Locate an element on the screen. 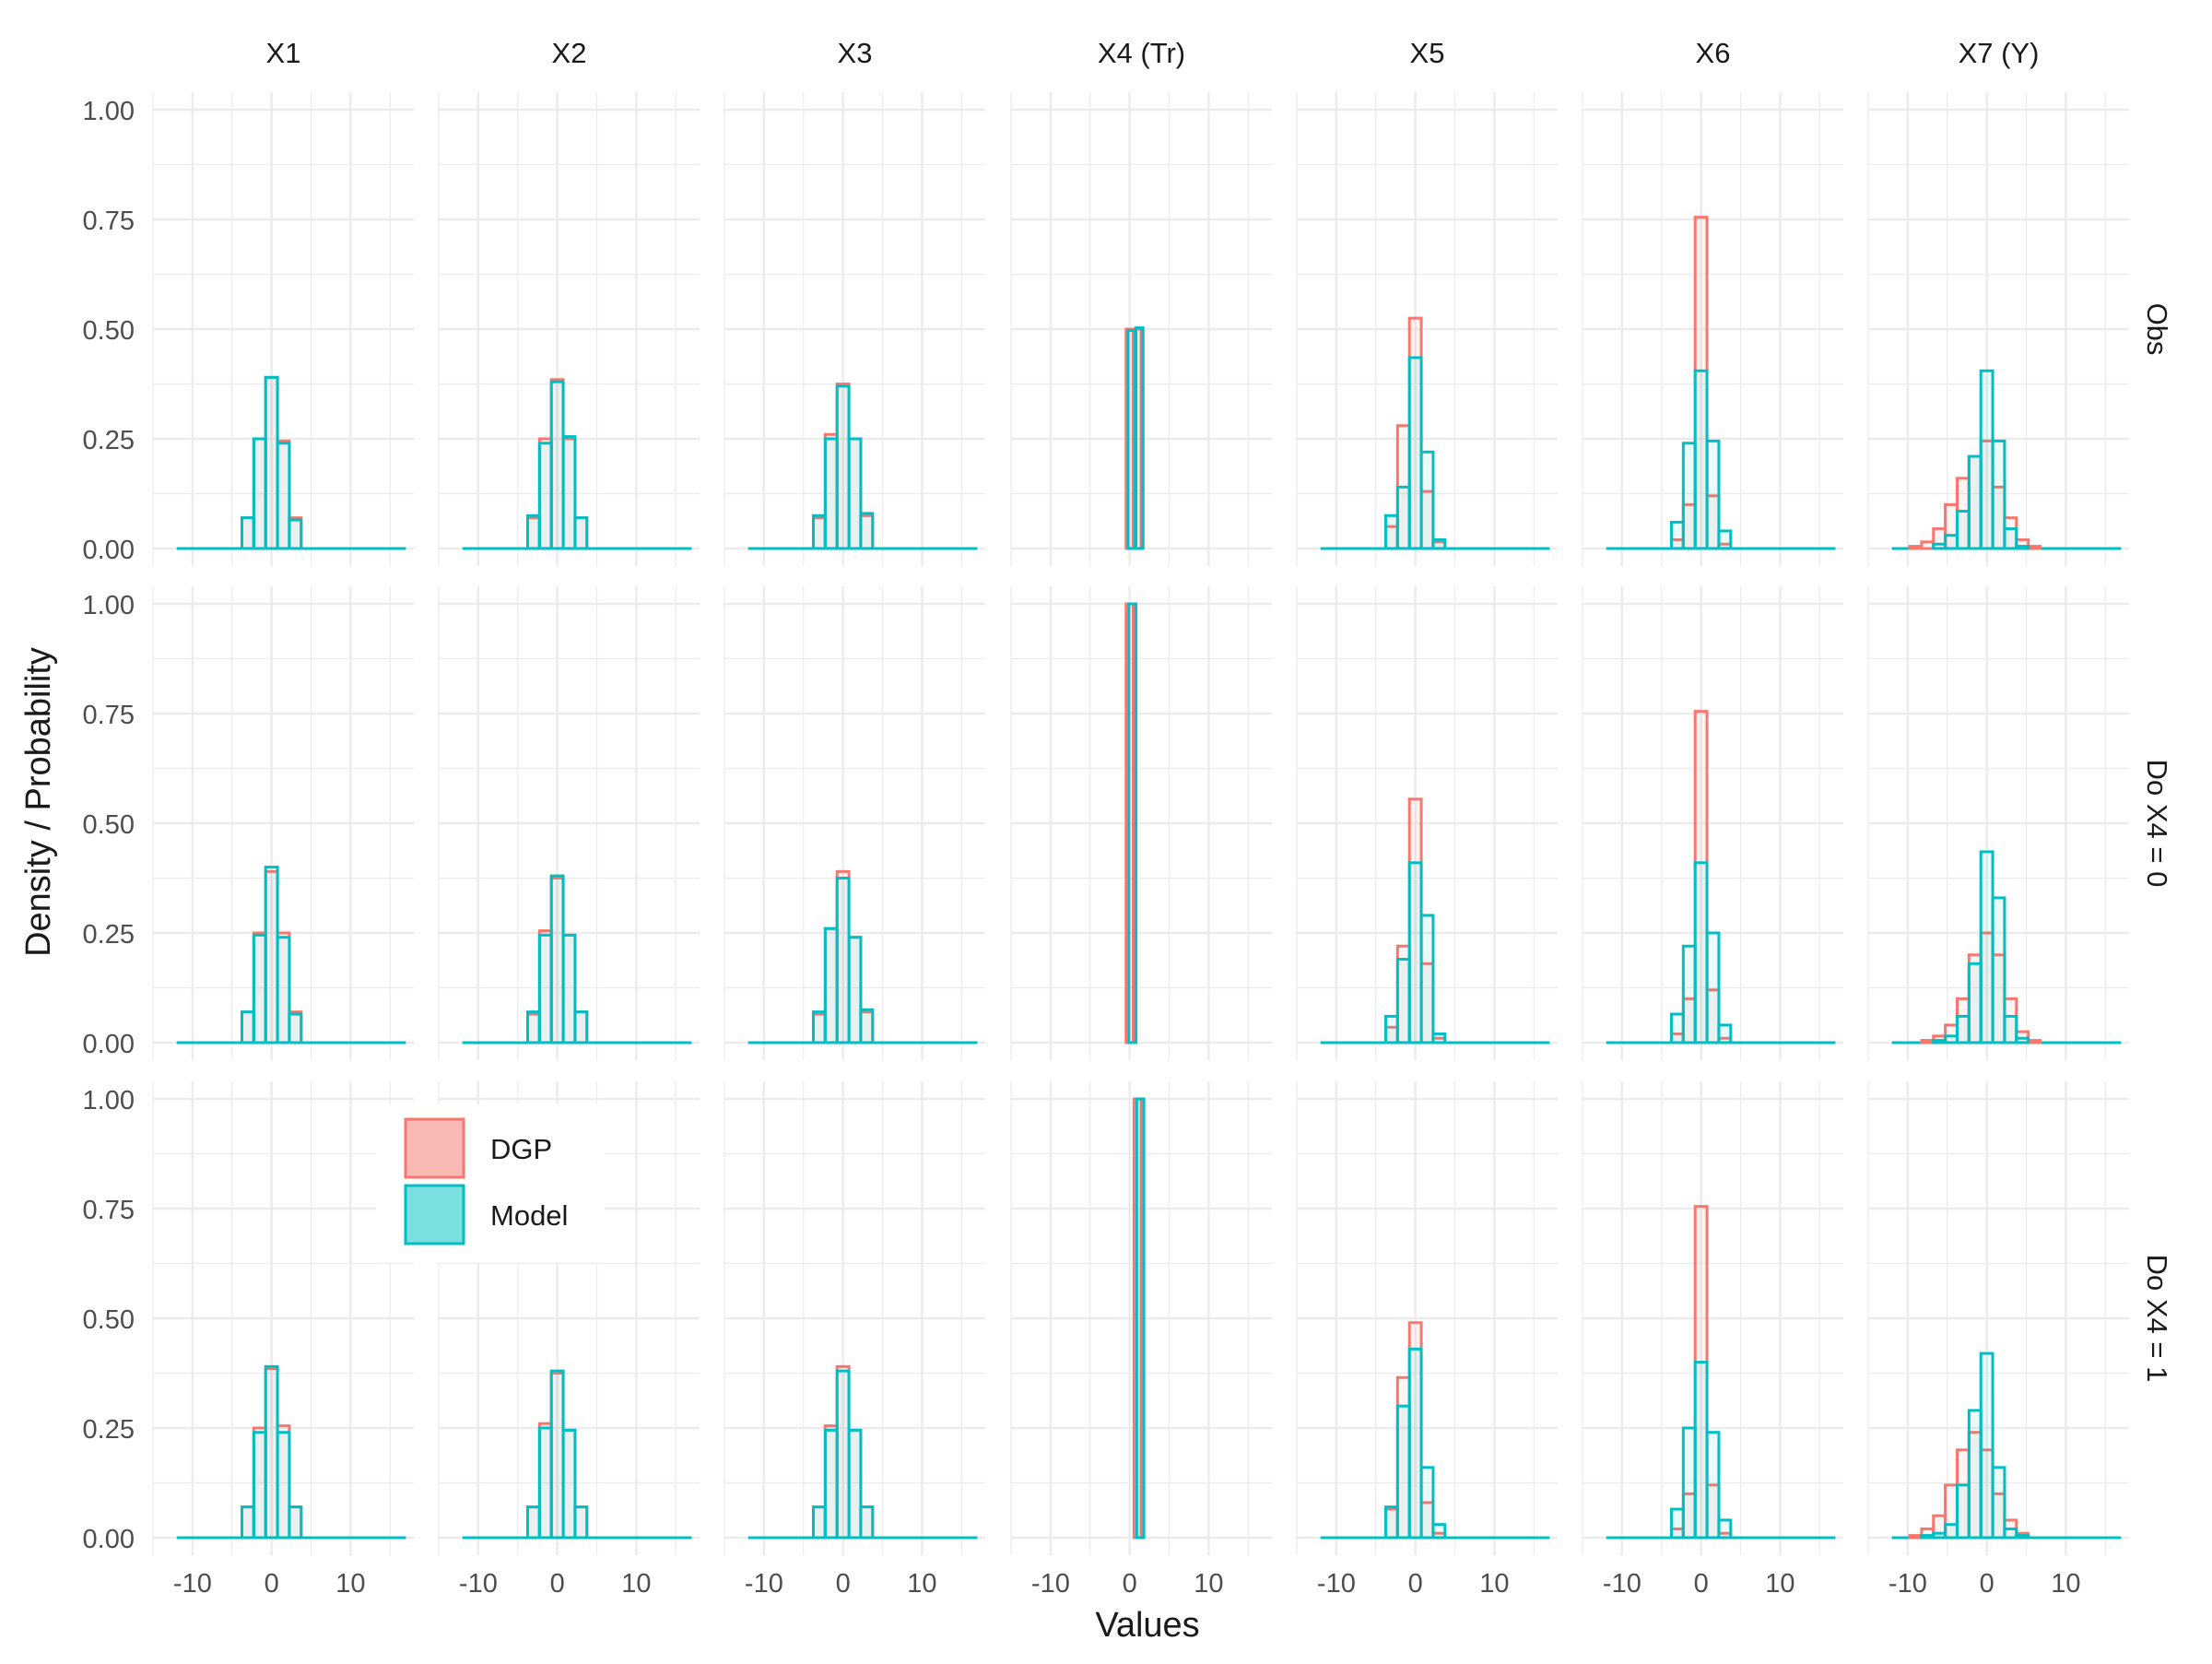 The height and width of the screenshot is (1664, 2212). y-tick-label: 0.00 is located at coordinates (109, 550).